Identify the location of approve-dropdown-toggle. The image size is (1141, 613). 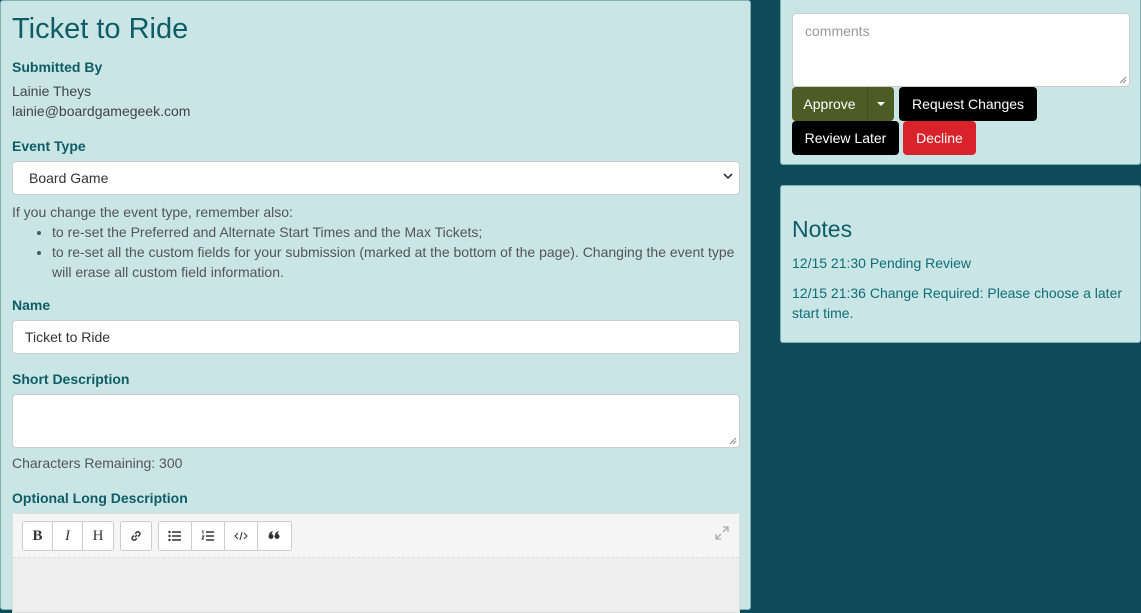
(880, 104).